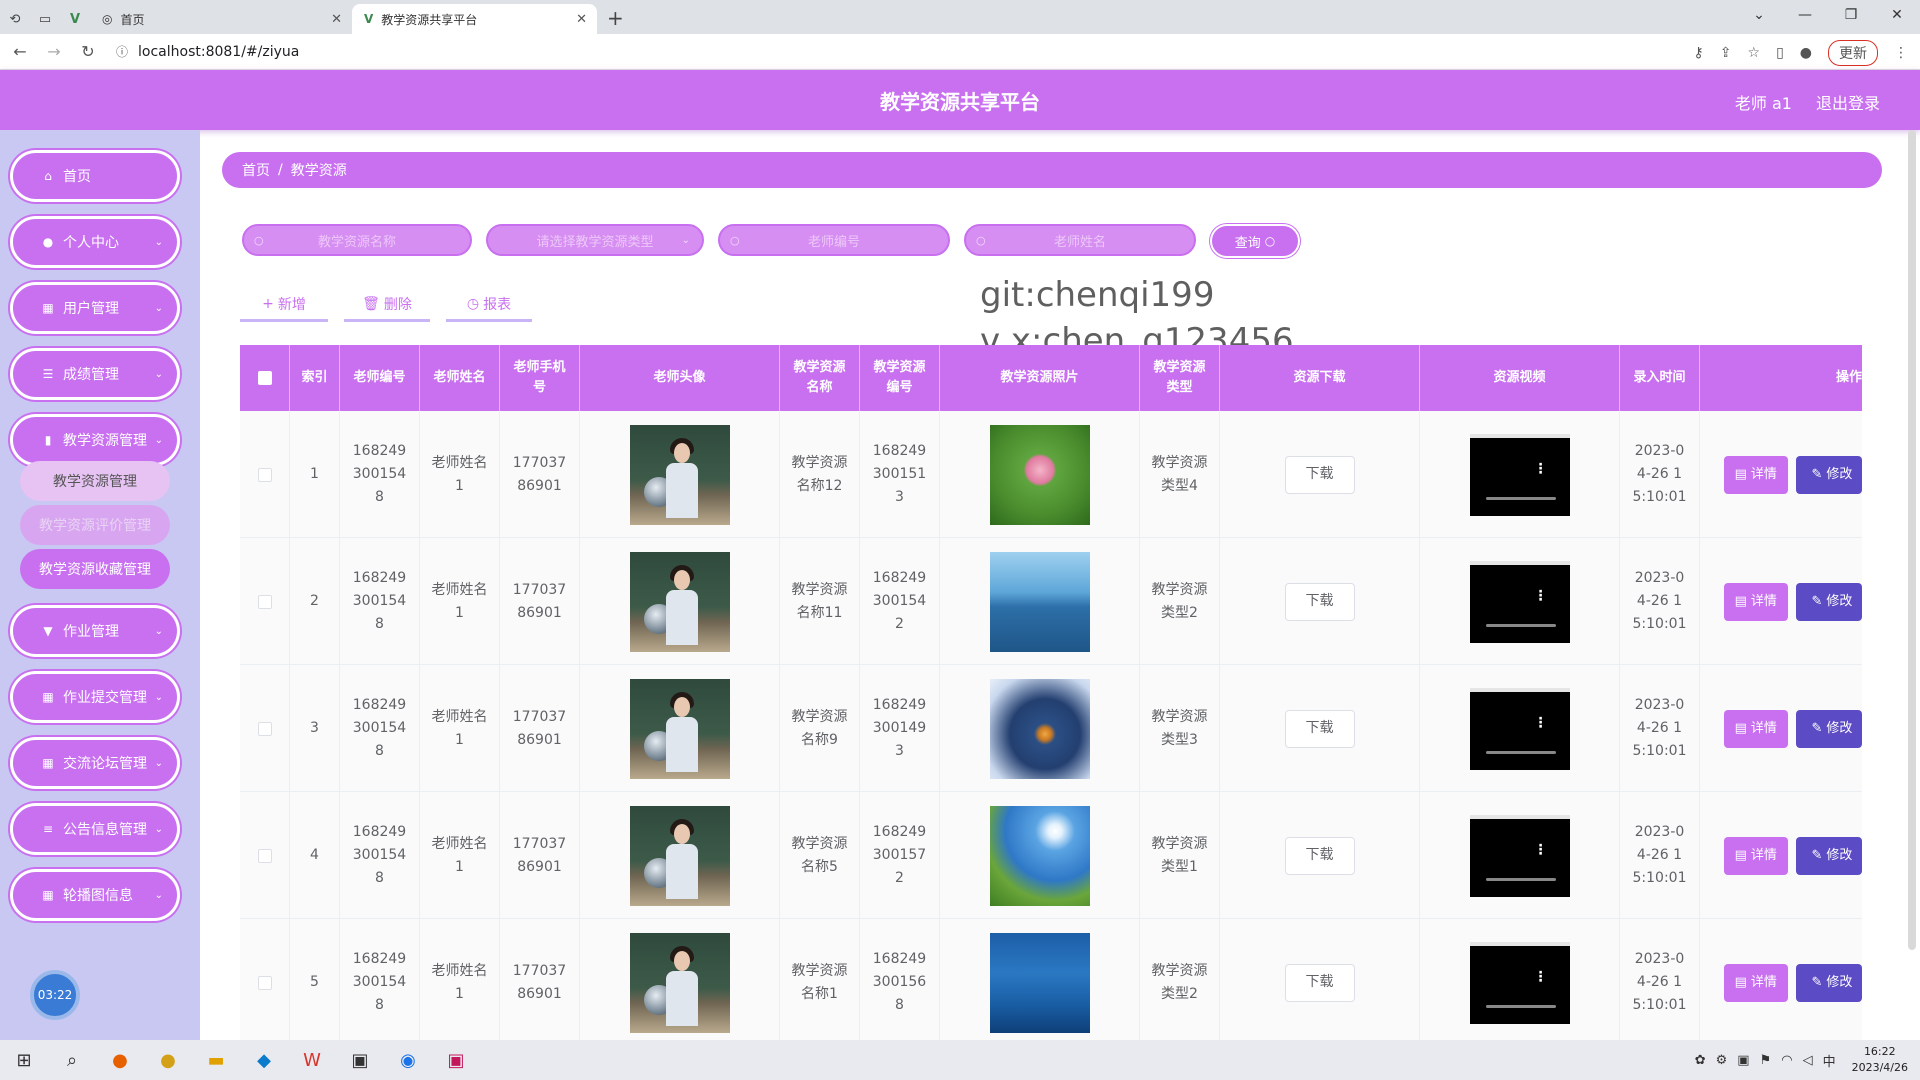 The image size is (1920, 1080). Describe the element at coordinates (221, 19) in the screenshot. I see `tab-home: ◎ 首页 ✕` at that location.